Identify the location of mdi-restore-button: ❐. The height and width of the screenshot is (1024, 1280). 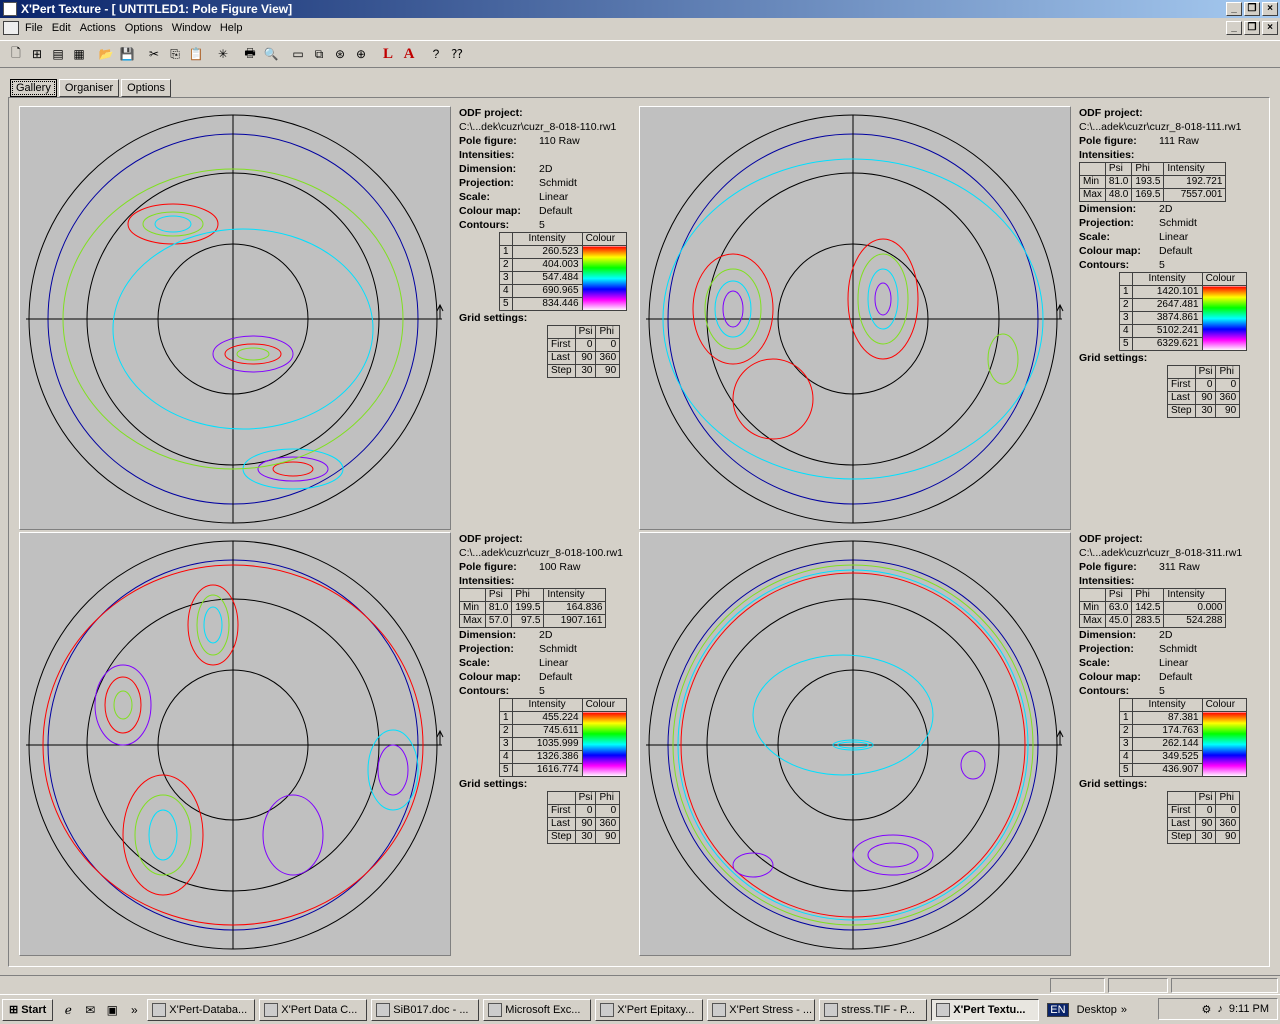
(1252, 28).